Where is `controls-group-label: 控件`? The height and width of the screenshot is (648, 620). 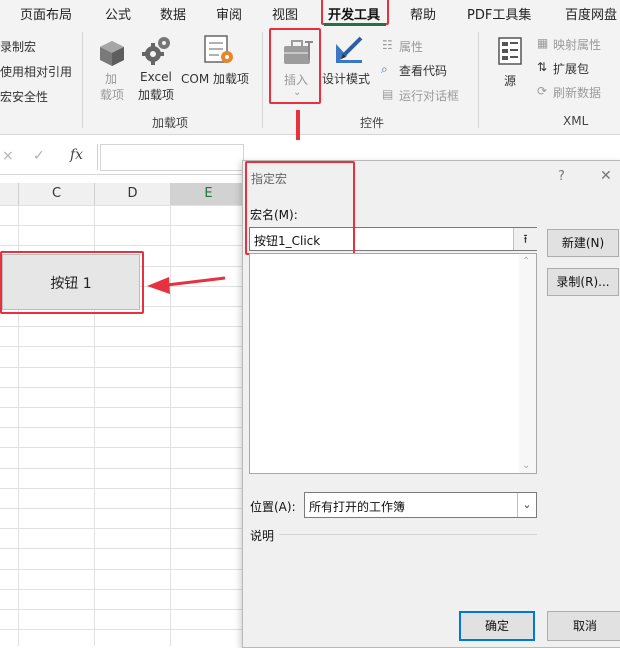 controls-group-label: 控件 is located at coordinates (372, 123).